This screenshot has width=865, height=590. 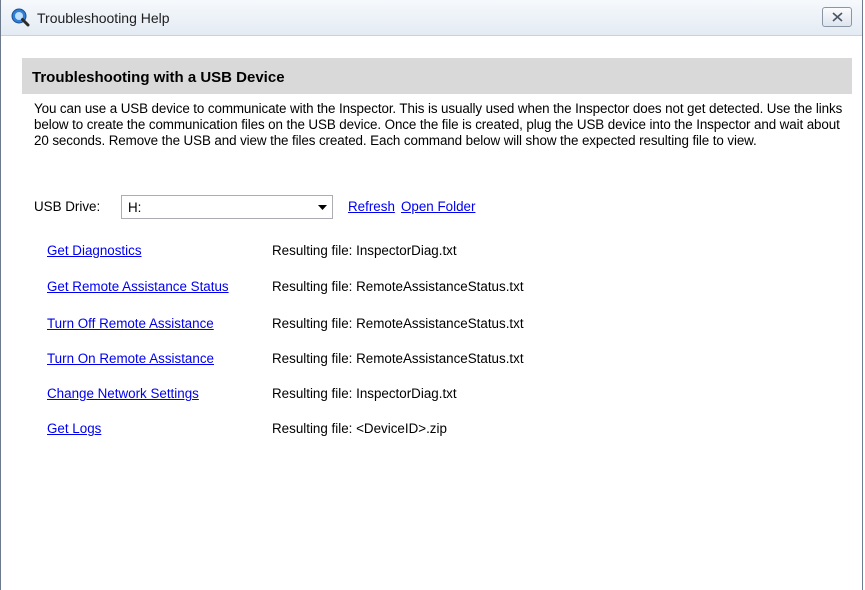 I want to click on refresh-link: Refresh, so click(x=371, y=206).